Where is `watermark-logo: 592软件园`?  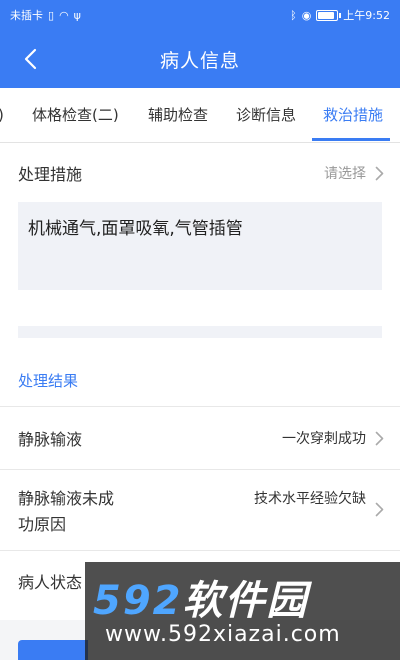
watermark-logo: 592软件园 is located at coordinates (201, 597).